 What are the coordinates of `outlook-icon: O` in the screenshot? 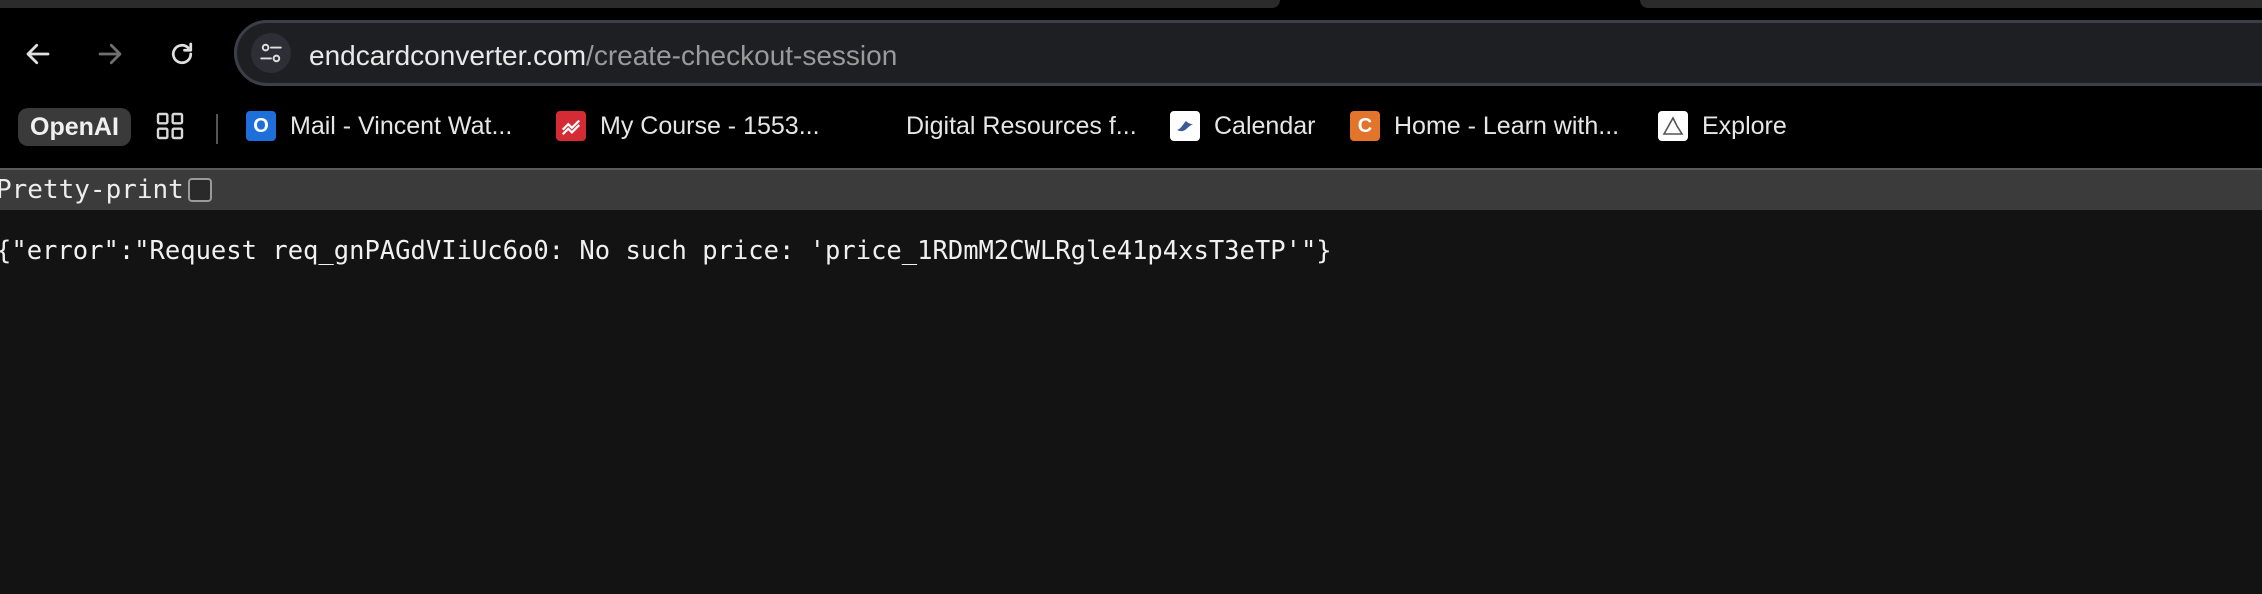 It's located at (261, 126).